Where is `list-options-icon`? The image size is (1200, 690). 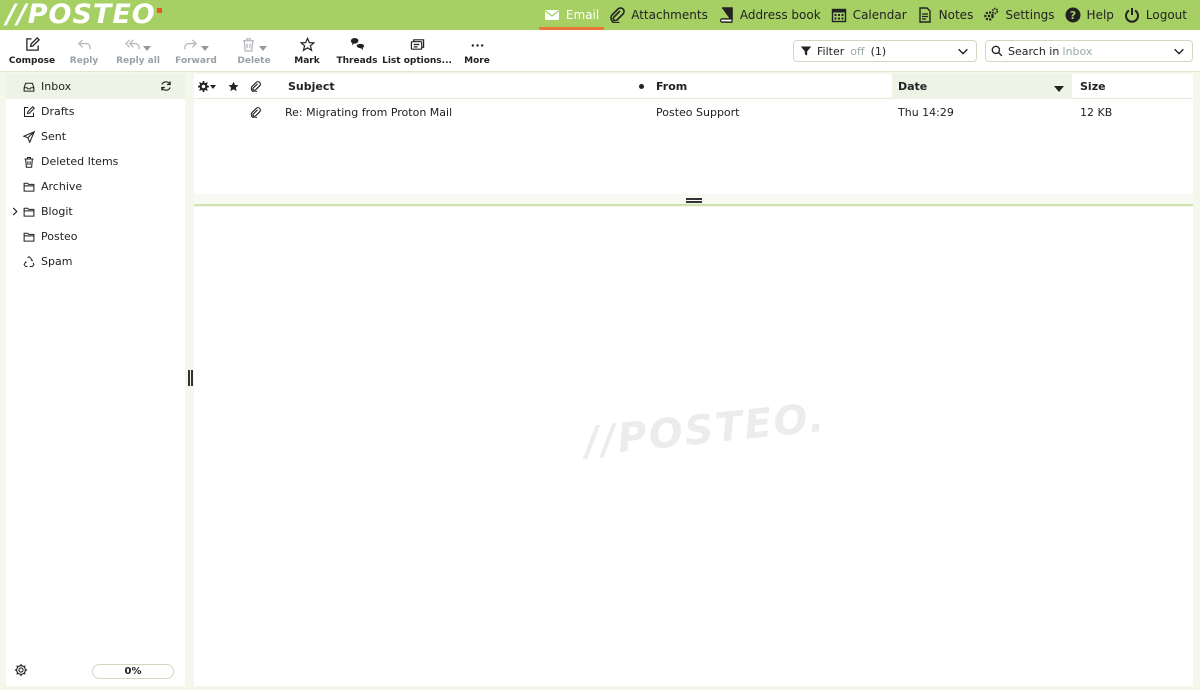
list-options-icon is located at coordinates (417, 44).